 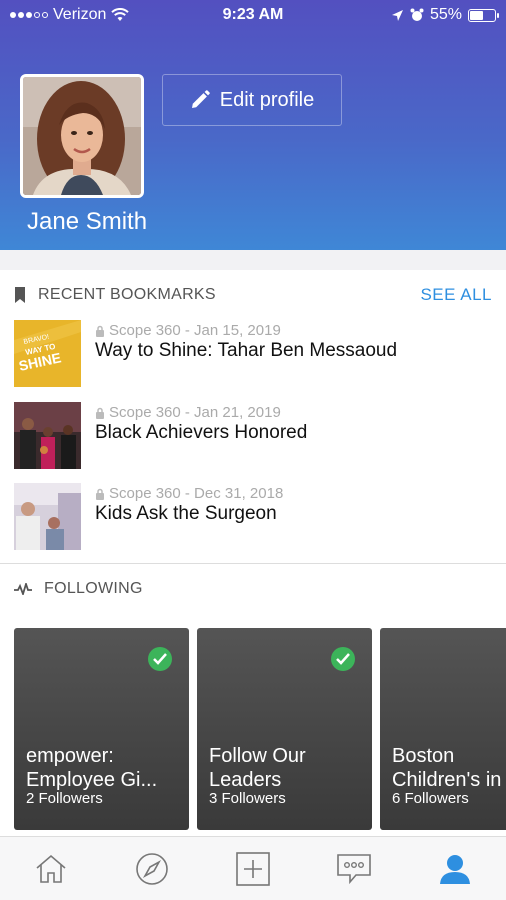 What do you see at coordinates (195, 412) in the screenshot?
I see `bookmark-meta-text: Scope 360 - Jan 21, 2019` at bounding box center [195, 412].